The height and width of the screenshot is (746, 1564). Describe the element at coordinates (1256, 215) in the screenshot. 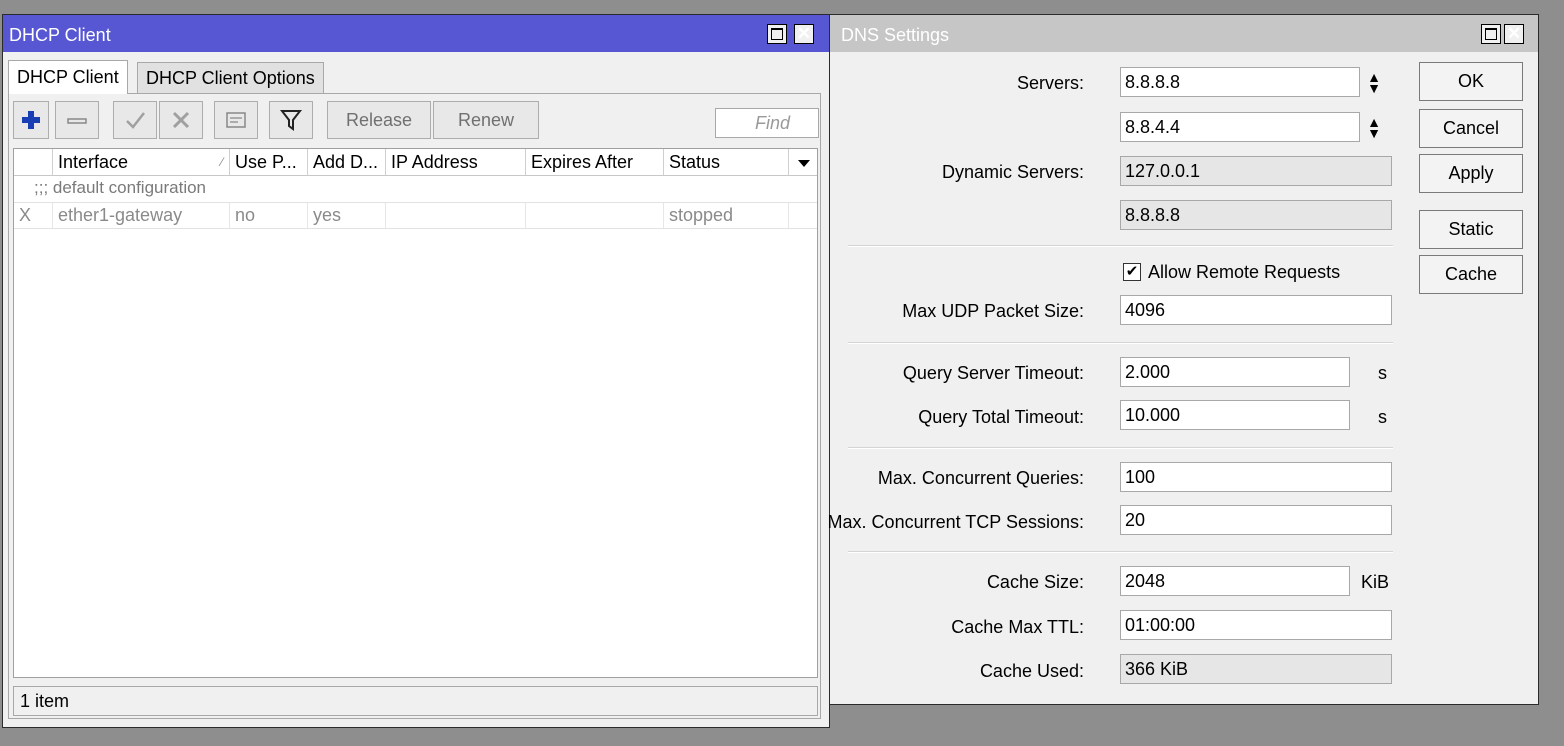

I see `dynamic-server-2-field: 8.8.8.8` at that location.